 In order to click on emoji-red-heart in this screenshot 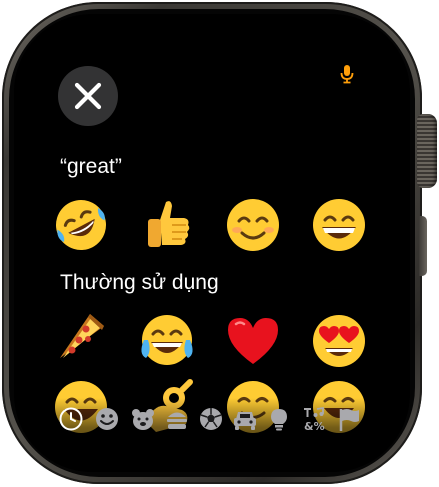, I will do `click(253, 341)`.